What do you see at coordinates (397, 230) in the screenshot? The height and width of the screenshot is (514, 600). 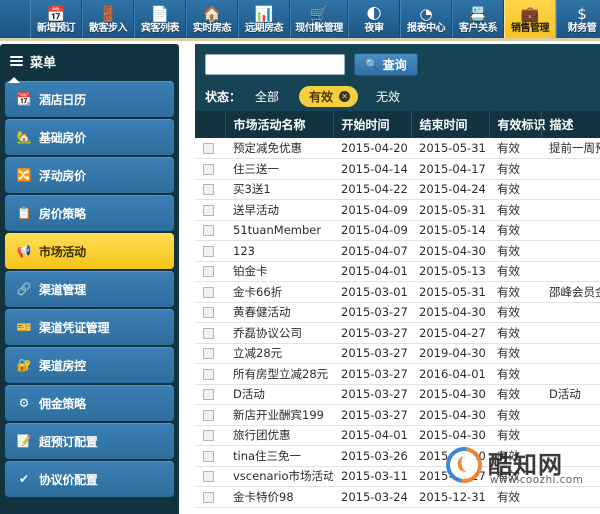 I see `table-row: 51tuanMember 2015-04-09 2015-05-14 有效` at bounding box center [397, 230].